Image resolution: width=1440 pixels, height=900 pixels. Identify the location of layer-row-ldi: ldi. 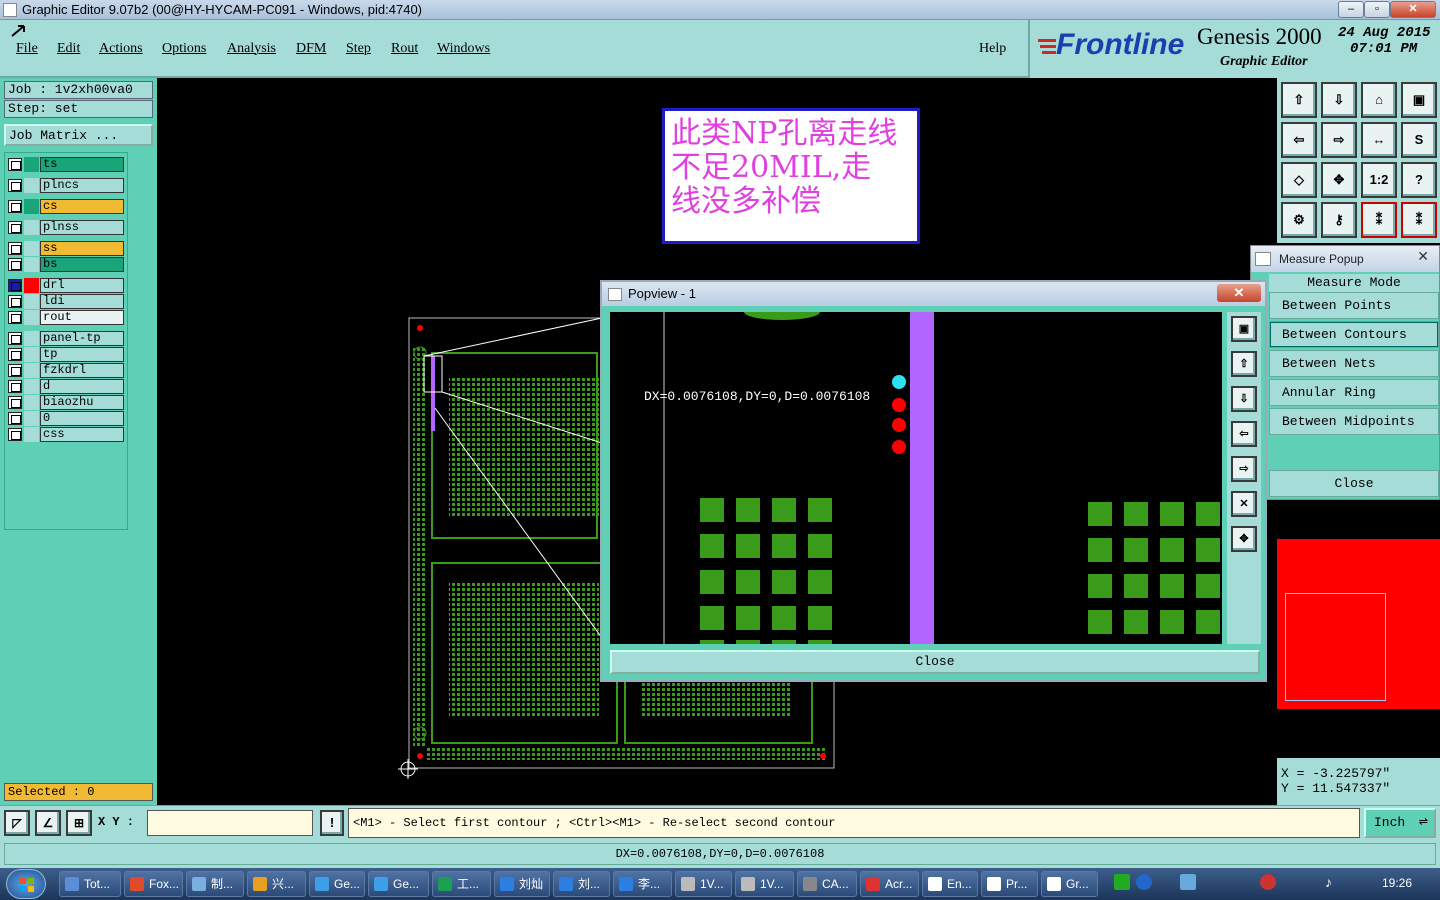
(66, 301).